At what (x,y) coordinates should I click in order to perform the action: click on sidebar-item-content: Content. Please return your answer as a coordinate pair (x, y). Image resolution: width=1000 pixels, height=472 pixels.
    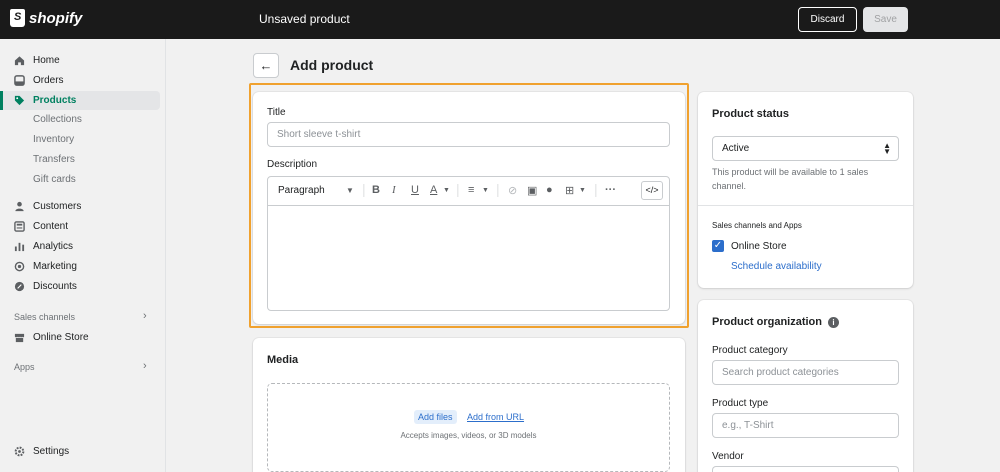
    Looking at the image, I should click on (41, 226).